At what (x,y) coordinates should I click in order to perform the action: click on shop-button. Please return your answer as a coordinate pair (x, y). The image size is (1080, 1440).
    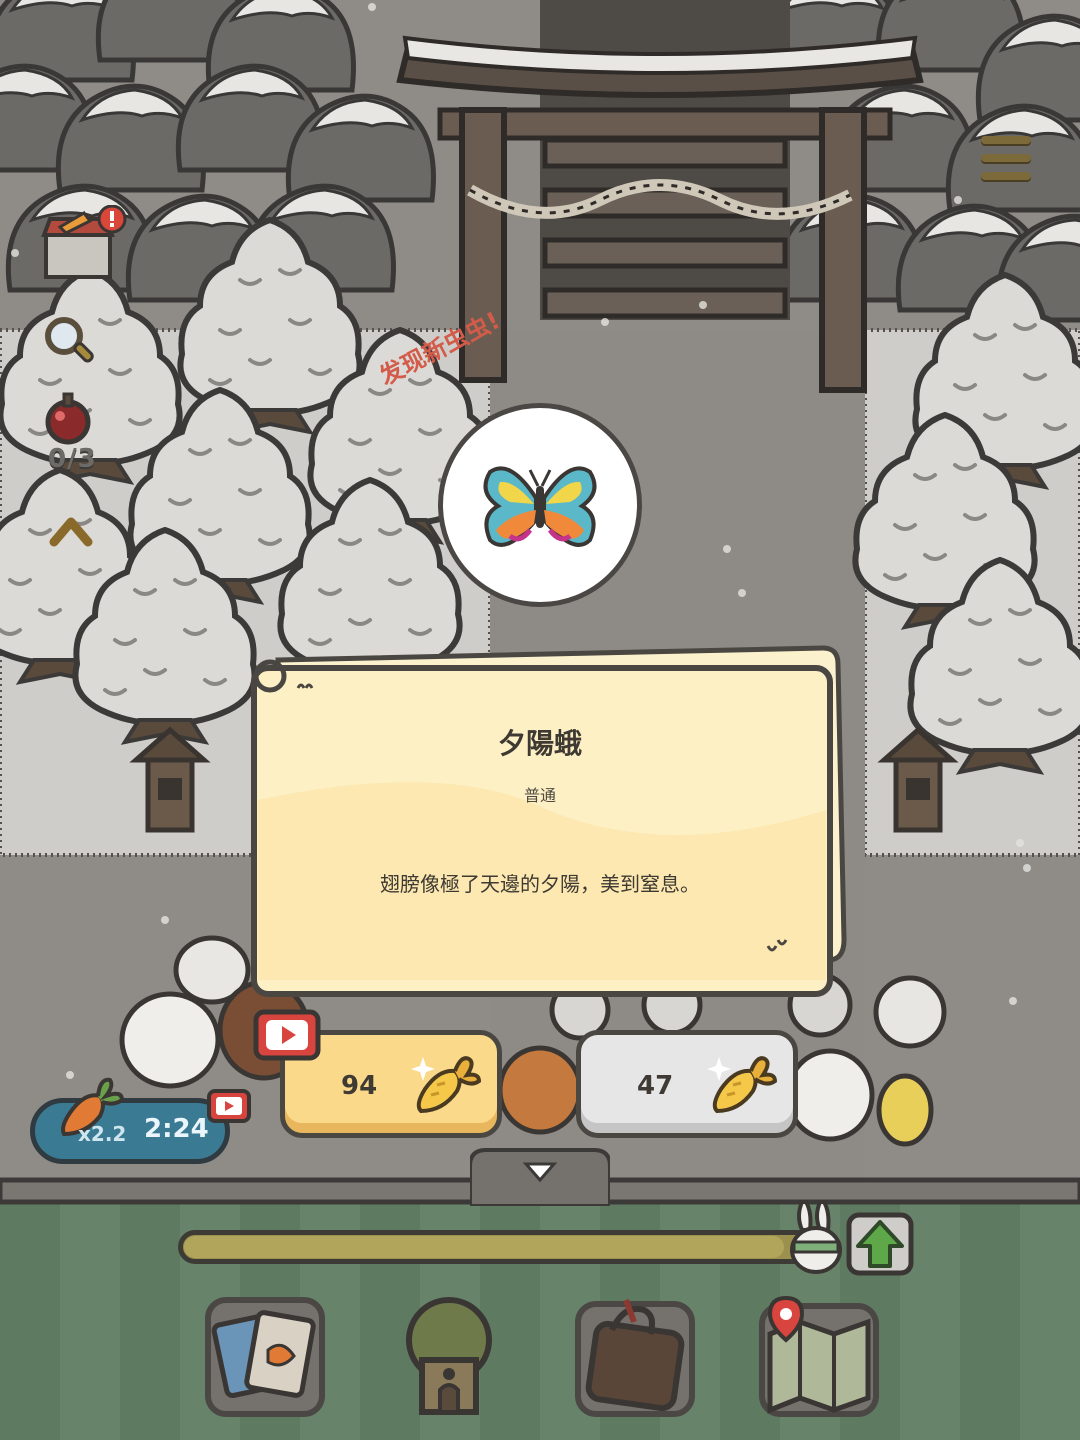
    Looking at the image, I should click on (85, 244).